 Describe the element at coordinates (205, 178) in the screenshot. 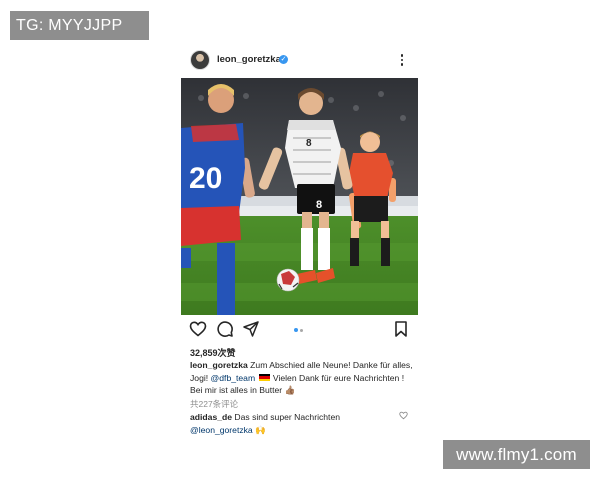

I see `opponent-shirt-number: 20` at that location.